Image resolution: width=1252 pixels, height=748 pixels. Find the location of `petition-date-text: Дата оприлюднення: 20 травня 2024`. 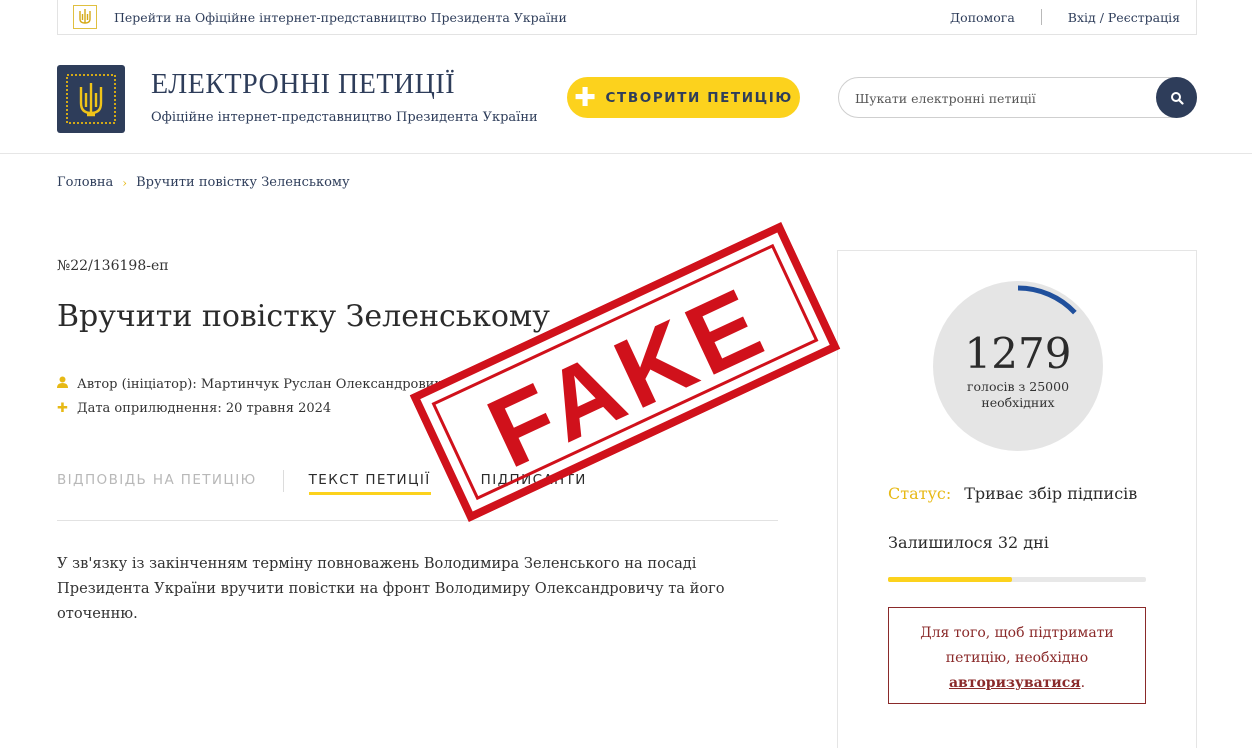

petition-date-text: Дата оприлюднення: 20 травня 2024 is located at coordinates (204, 408).